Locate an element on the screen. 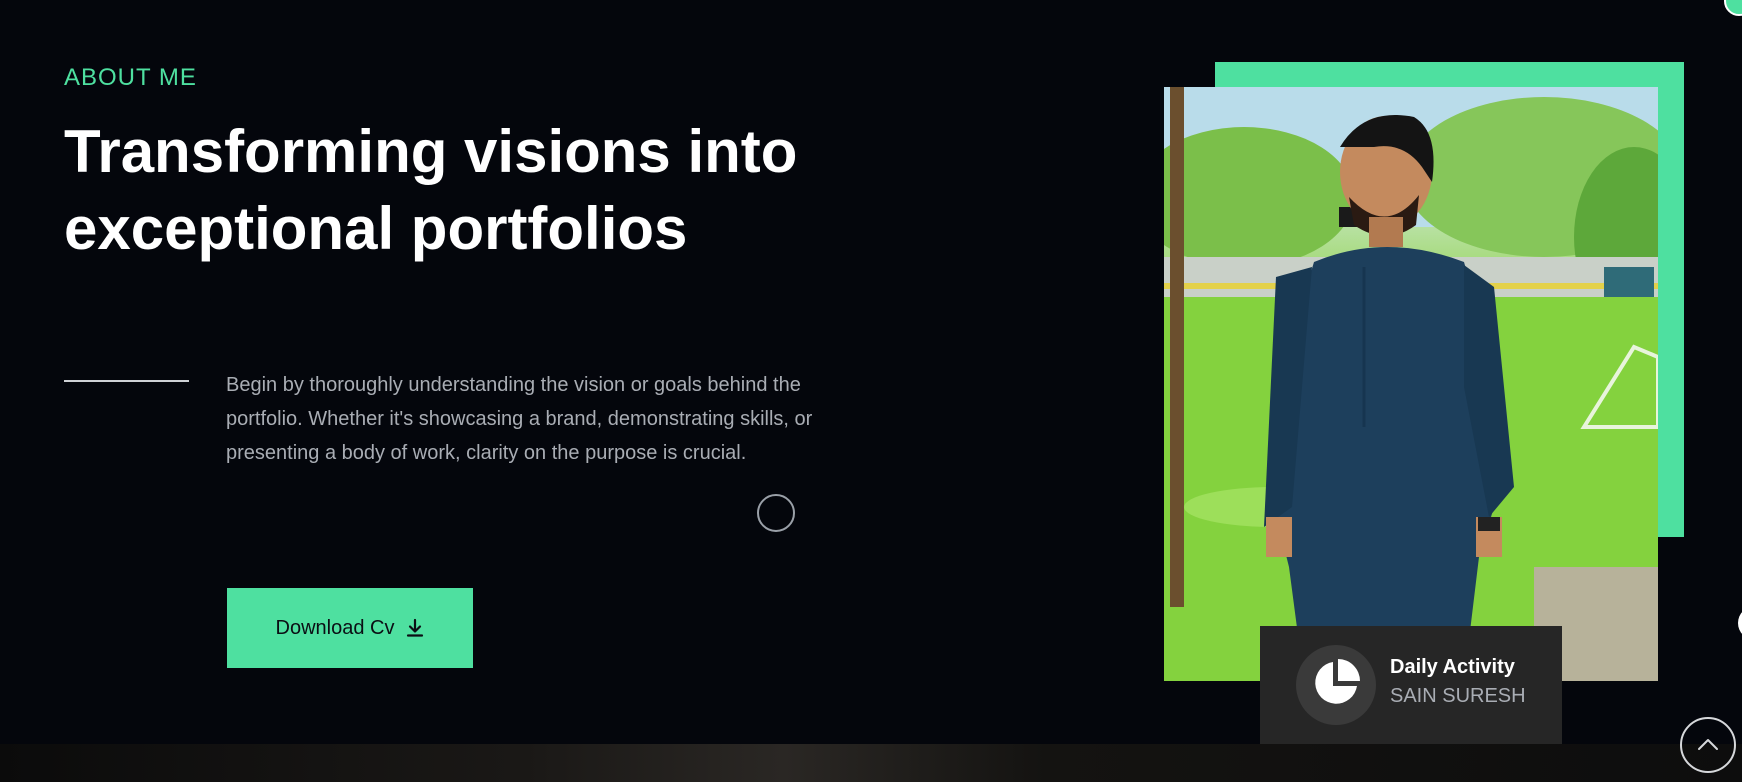  daily-activity-card: Daily Activity SAIN SURESH is located at coordinates (1411, 685).